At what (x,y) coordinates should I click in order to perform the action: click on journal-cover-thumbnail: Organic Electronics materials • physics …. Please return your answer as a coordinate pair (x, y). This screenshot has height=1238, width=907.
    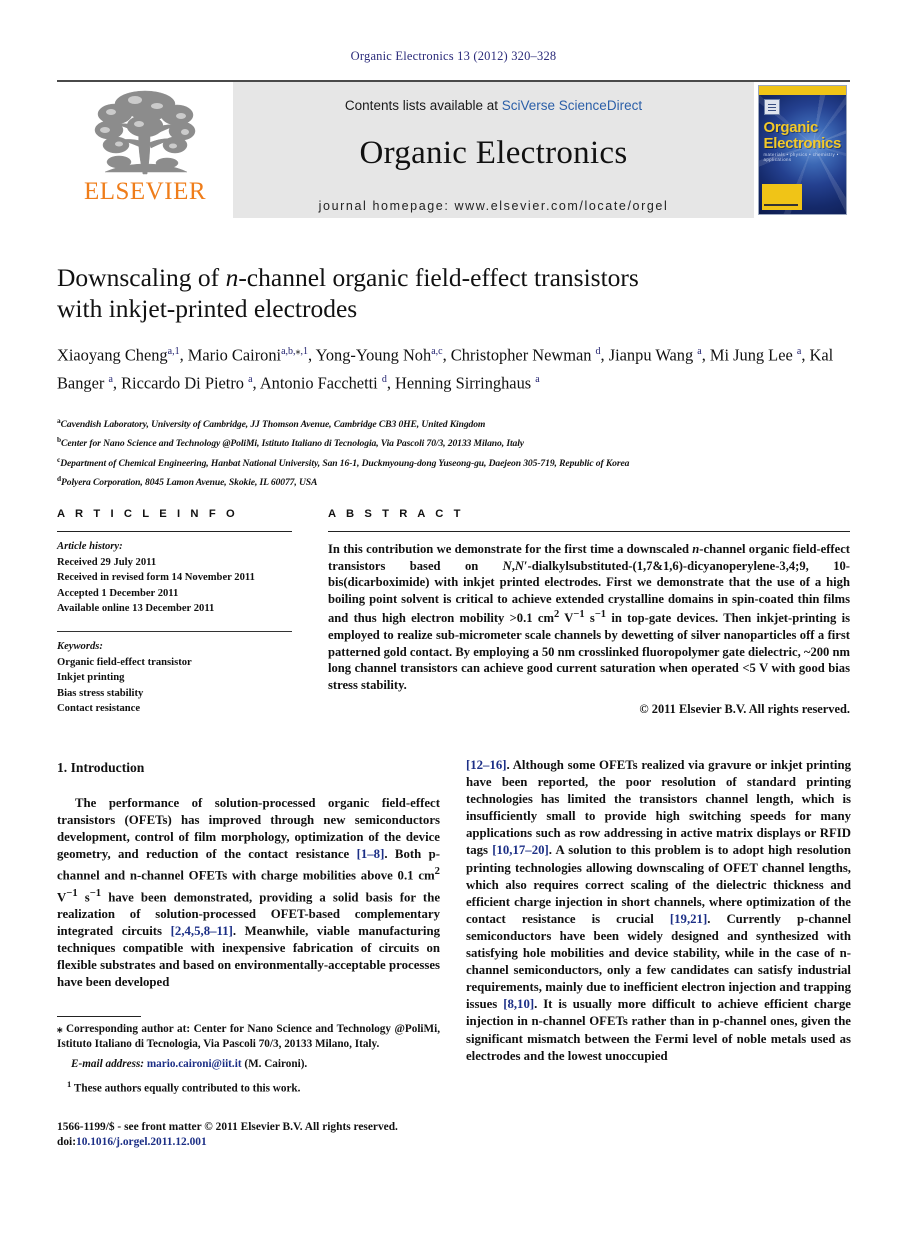
    Looking at the image, I should click on (802, 150).